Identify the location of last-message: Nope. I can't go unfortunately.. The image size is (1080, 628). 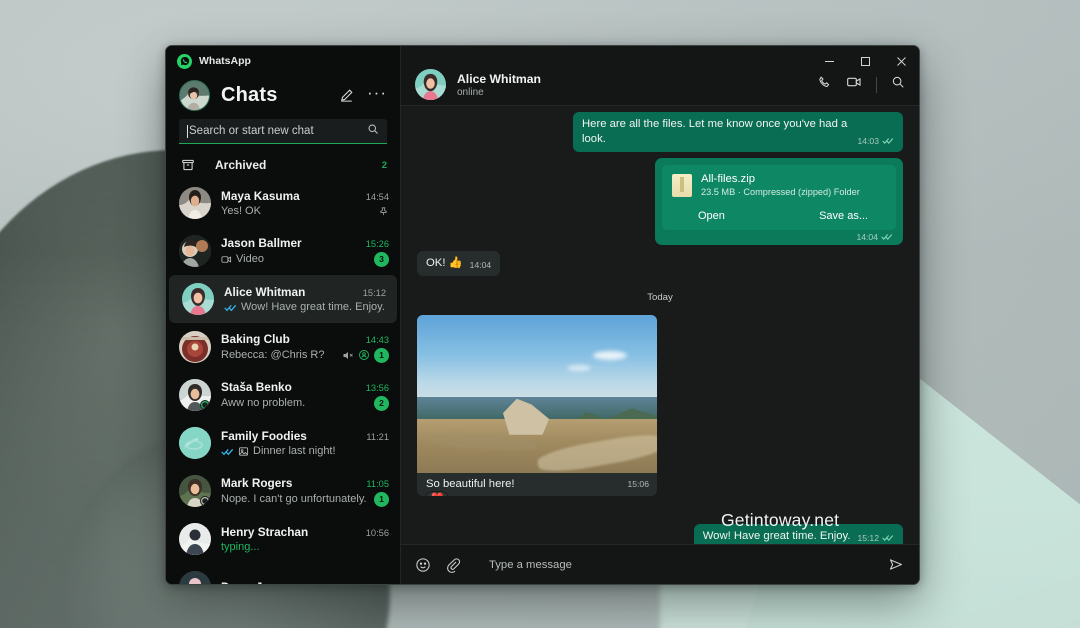
(294, 499).